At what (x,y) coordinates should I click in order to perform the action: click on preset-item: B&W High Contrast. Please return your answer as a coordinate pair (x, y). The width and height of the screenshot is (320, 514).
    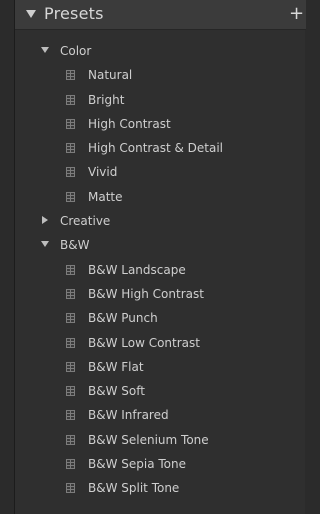
    Looking at the image, I should click on (160, 294).